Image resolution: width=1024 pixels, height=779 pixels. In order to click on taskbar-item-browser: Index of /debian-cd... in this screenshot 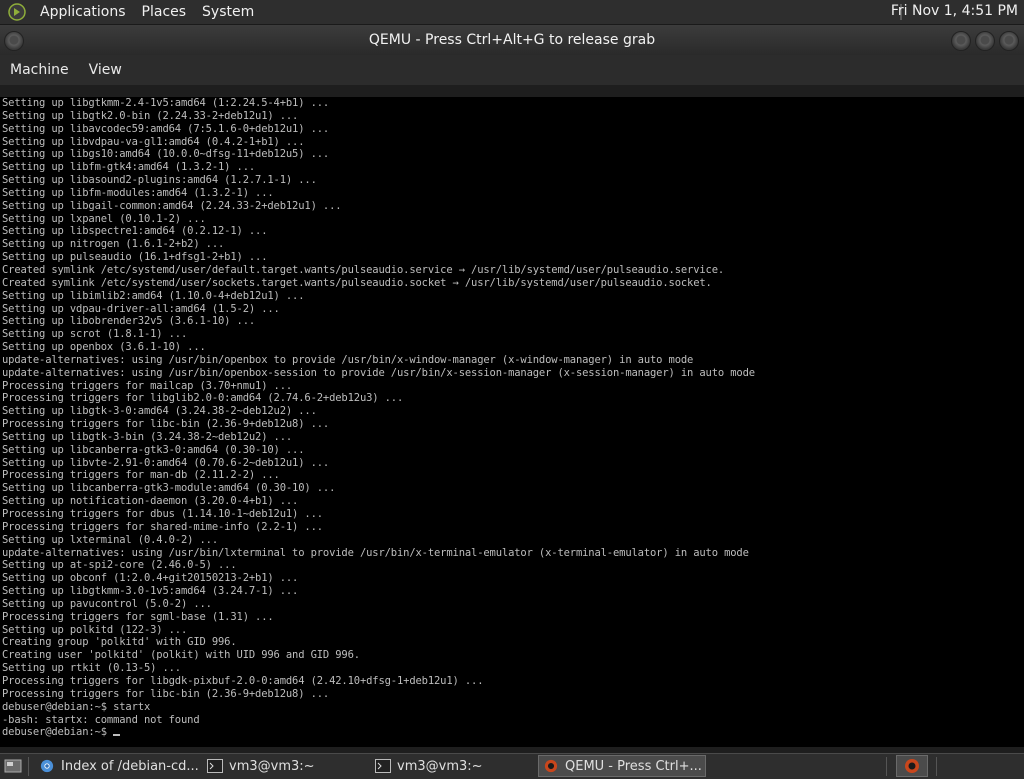, I will do `click(117, 766)`.